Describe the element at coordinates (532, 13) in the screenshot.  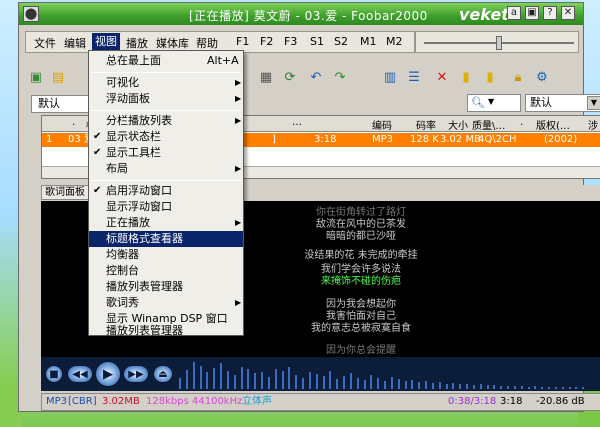
I see `maximize-button: ▣` at that location.